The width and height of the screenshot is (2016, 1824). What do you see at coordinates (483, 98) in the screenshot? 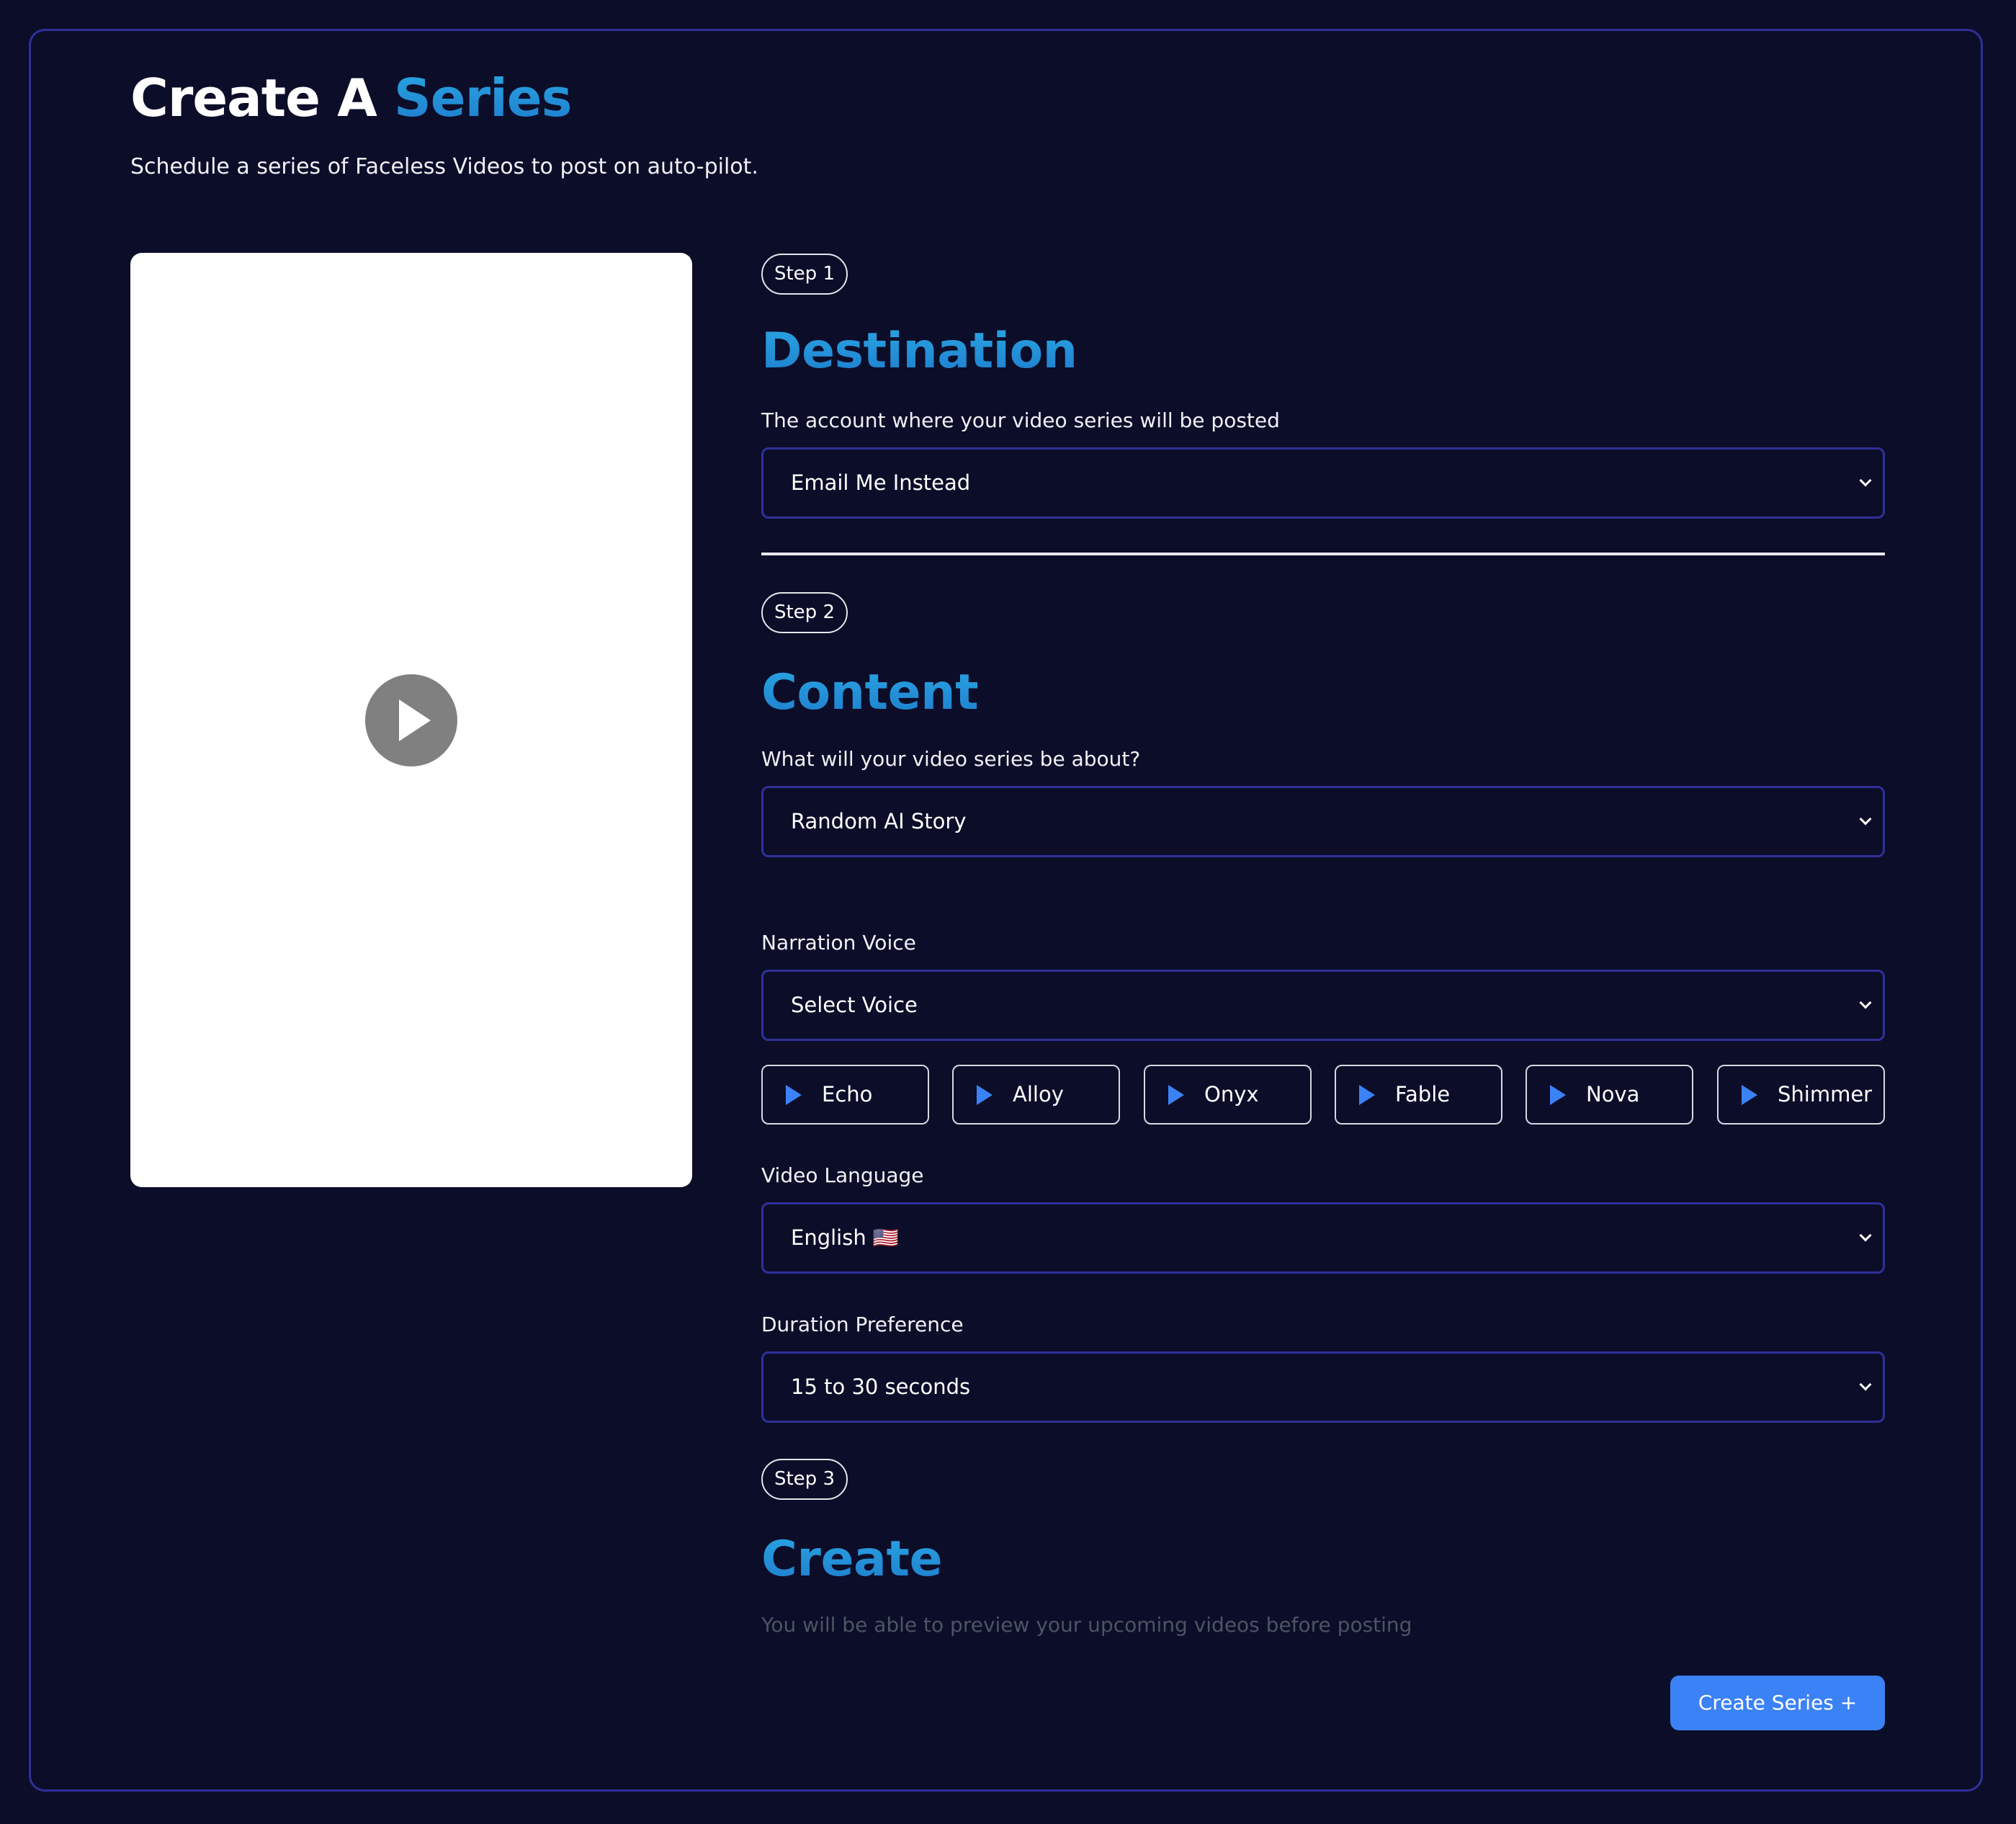
I see `page-title-highlight: Series` at bounding box center [483, 98].